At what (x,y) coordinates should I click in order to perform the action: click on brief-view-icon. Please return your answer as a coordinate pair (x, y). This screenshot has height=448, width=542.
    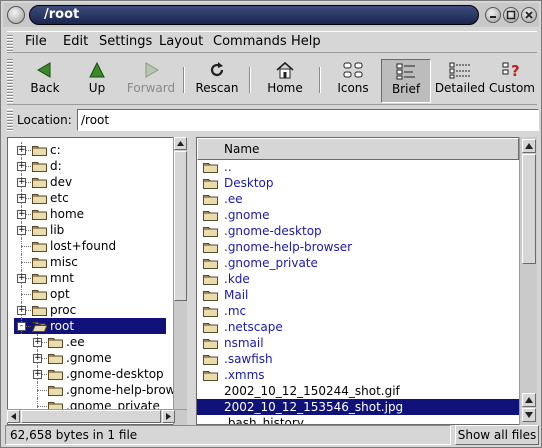
    Looking at the image, I should click on (405, 71).